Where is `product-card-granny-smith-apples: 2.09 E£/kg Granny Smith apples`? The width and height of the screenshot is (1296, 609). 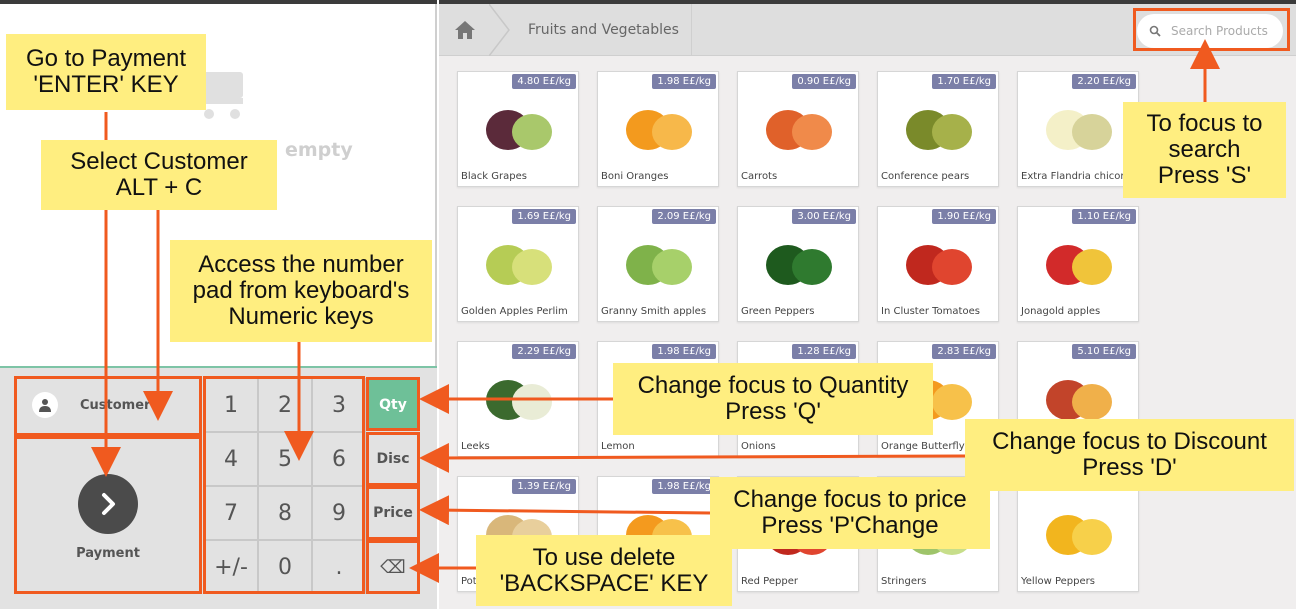
product-card-granny-smith-apples: 2.09 E£/kg Granny Smith apples is located at coordinates (658, 264).